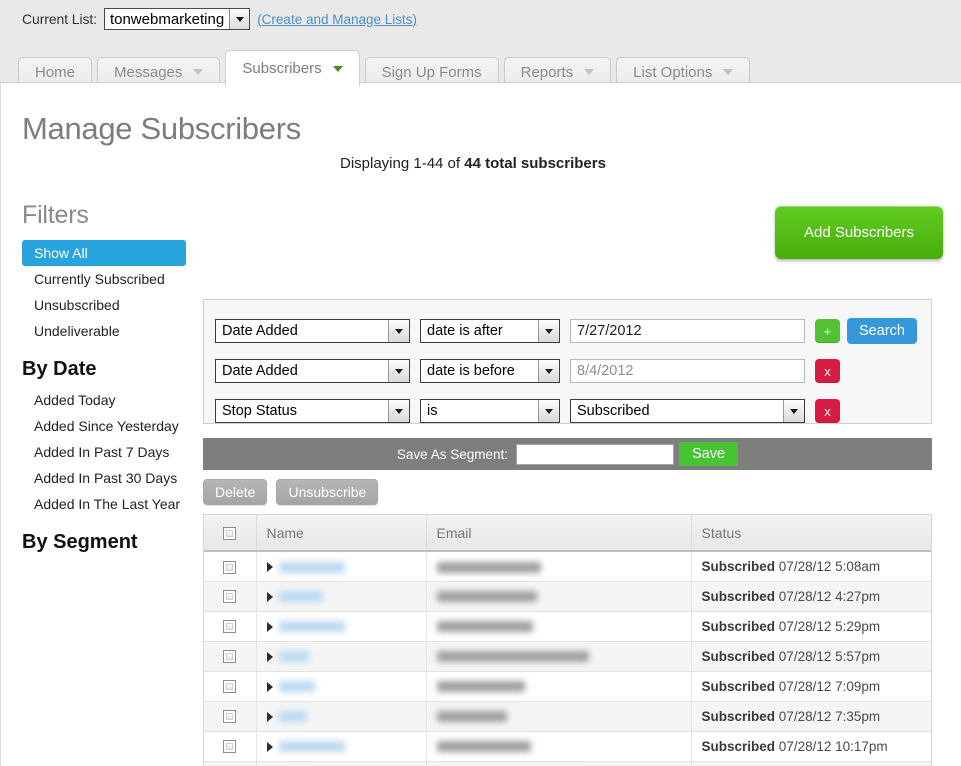 The width and height of the screenshot is (961, 766). Describe the element at coordinates (490, 371) in the screenshot. I see `filter-operator-select: date is before` at that location.